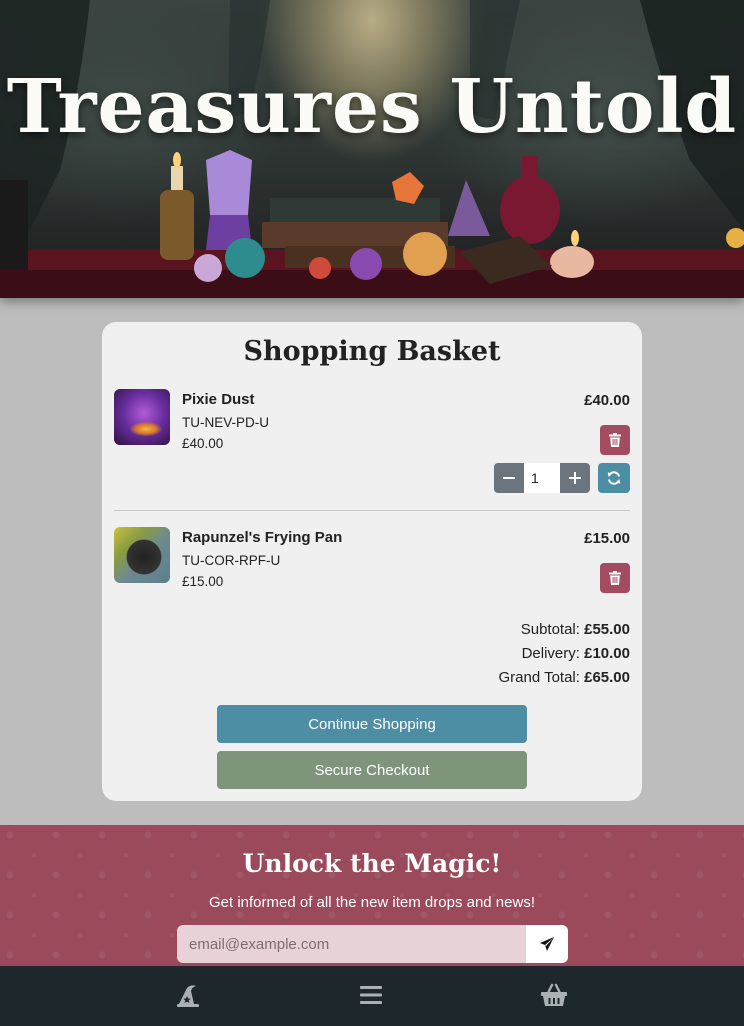  I want to click on grand-total-label: Grand Total:, so click(539, 677).